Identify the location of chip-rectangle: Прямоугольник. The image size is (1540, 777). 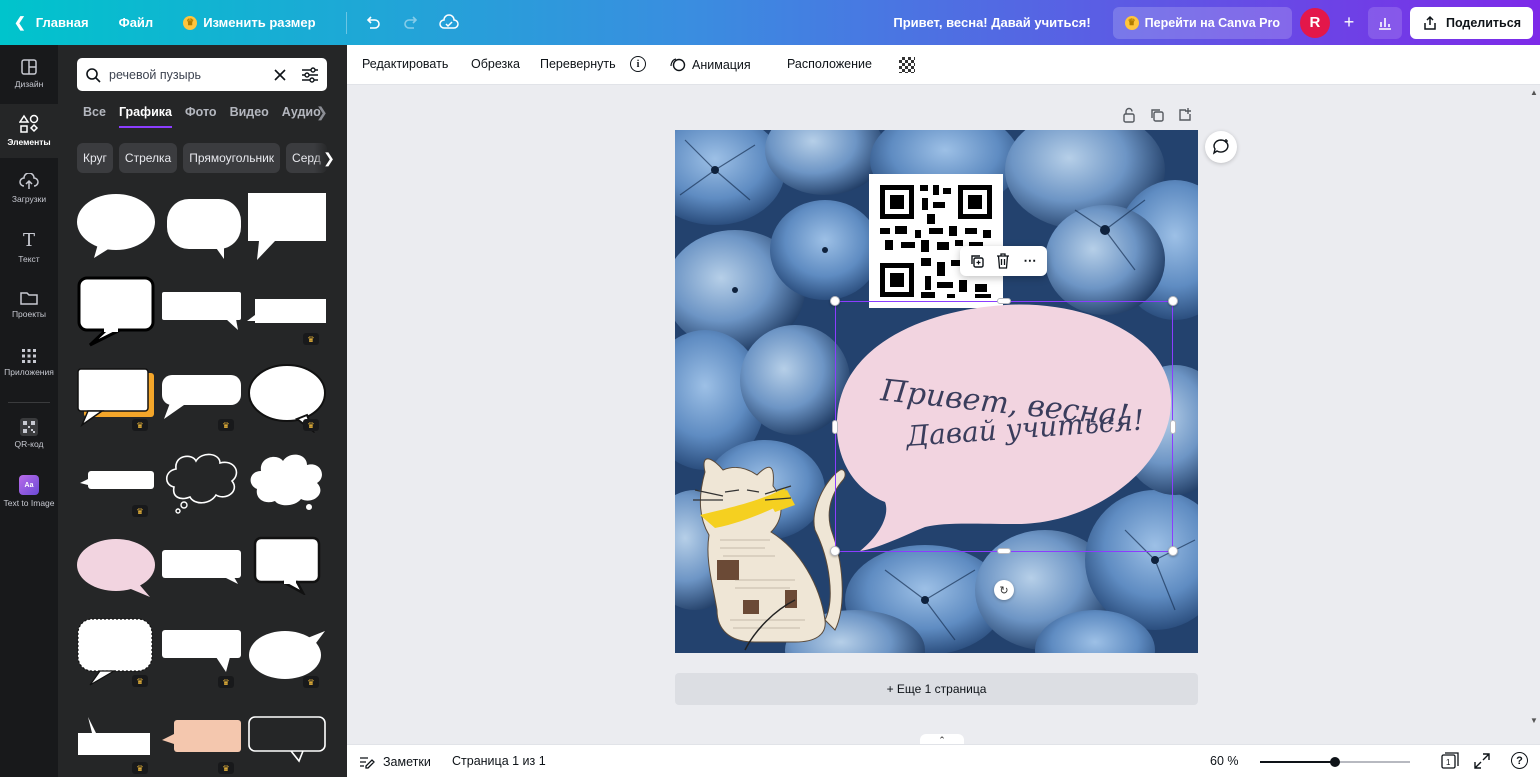
(232, 158).